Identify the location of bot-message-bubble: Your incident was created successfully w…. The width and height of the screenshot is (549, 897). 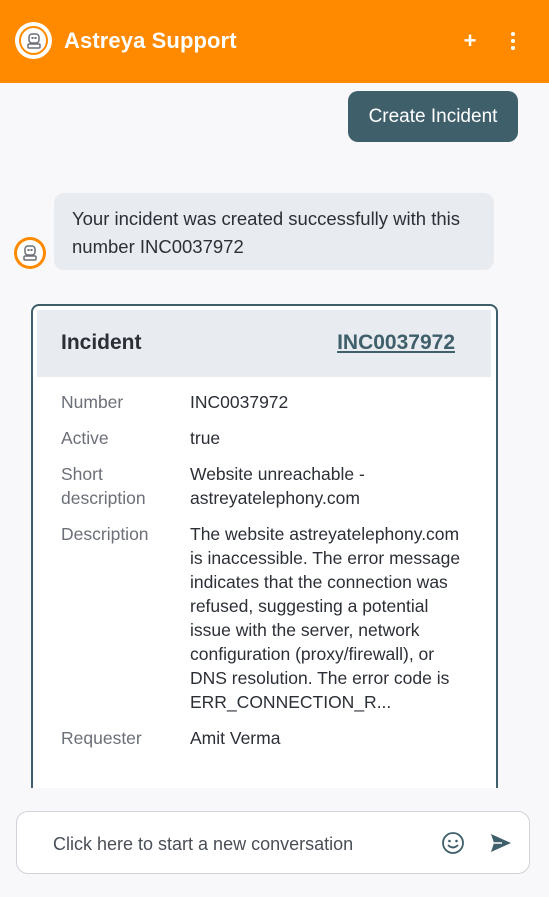
(274, 231).